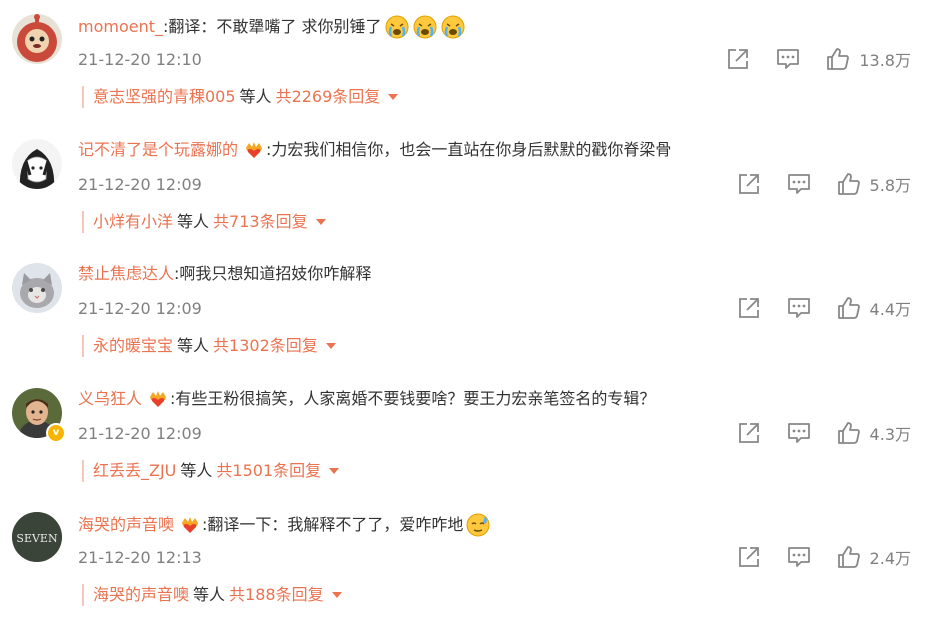  Describe the element at coordinates (133, 222) in the screenshot. I see `reply-username: 小烊有小洋` at that location.